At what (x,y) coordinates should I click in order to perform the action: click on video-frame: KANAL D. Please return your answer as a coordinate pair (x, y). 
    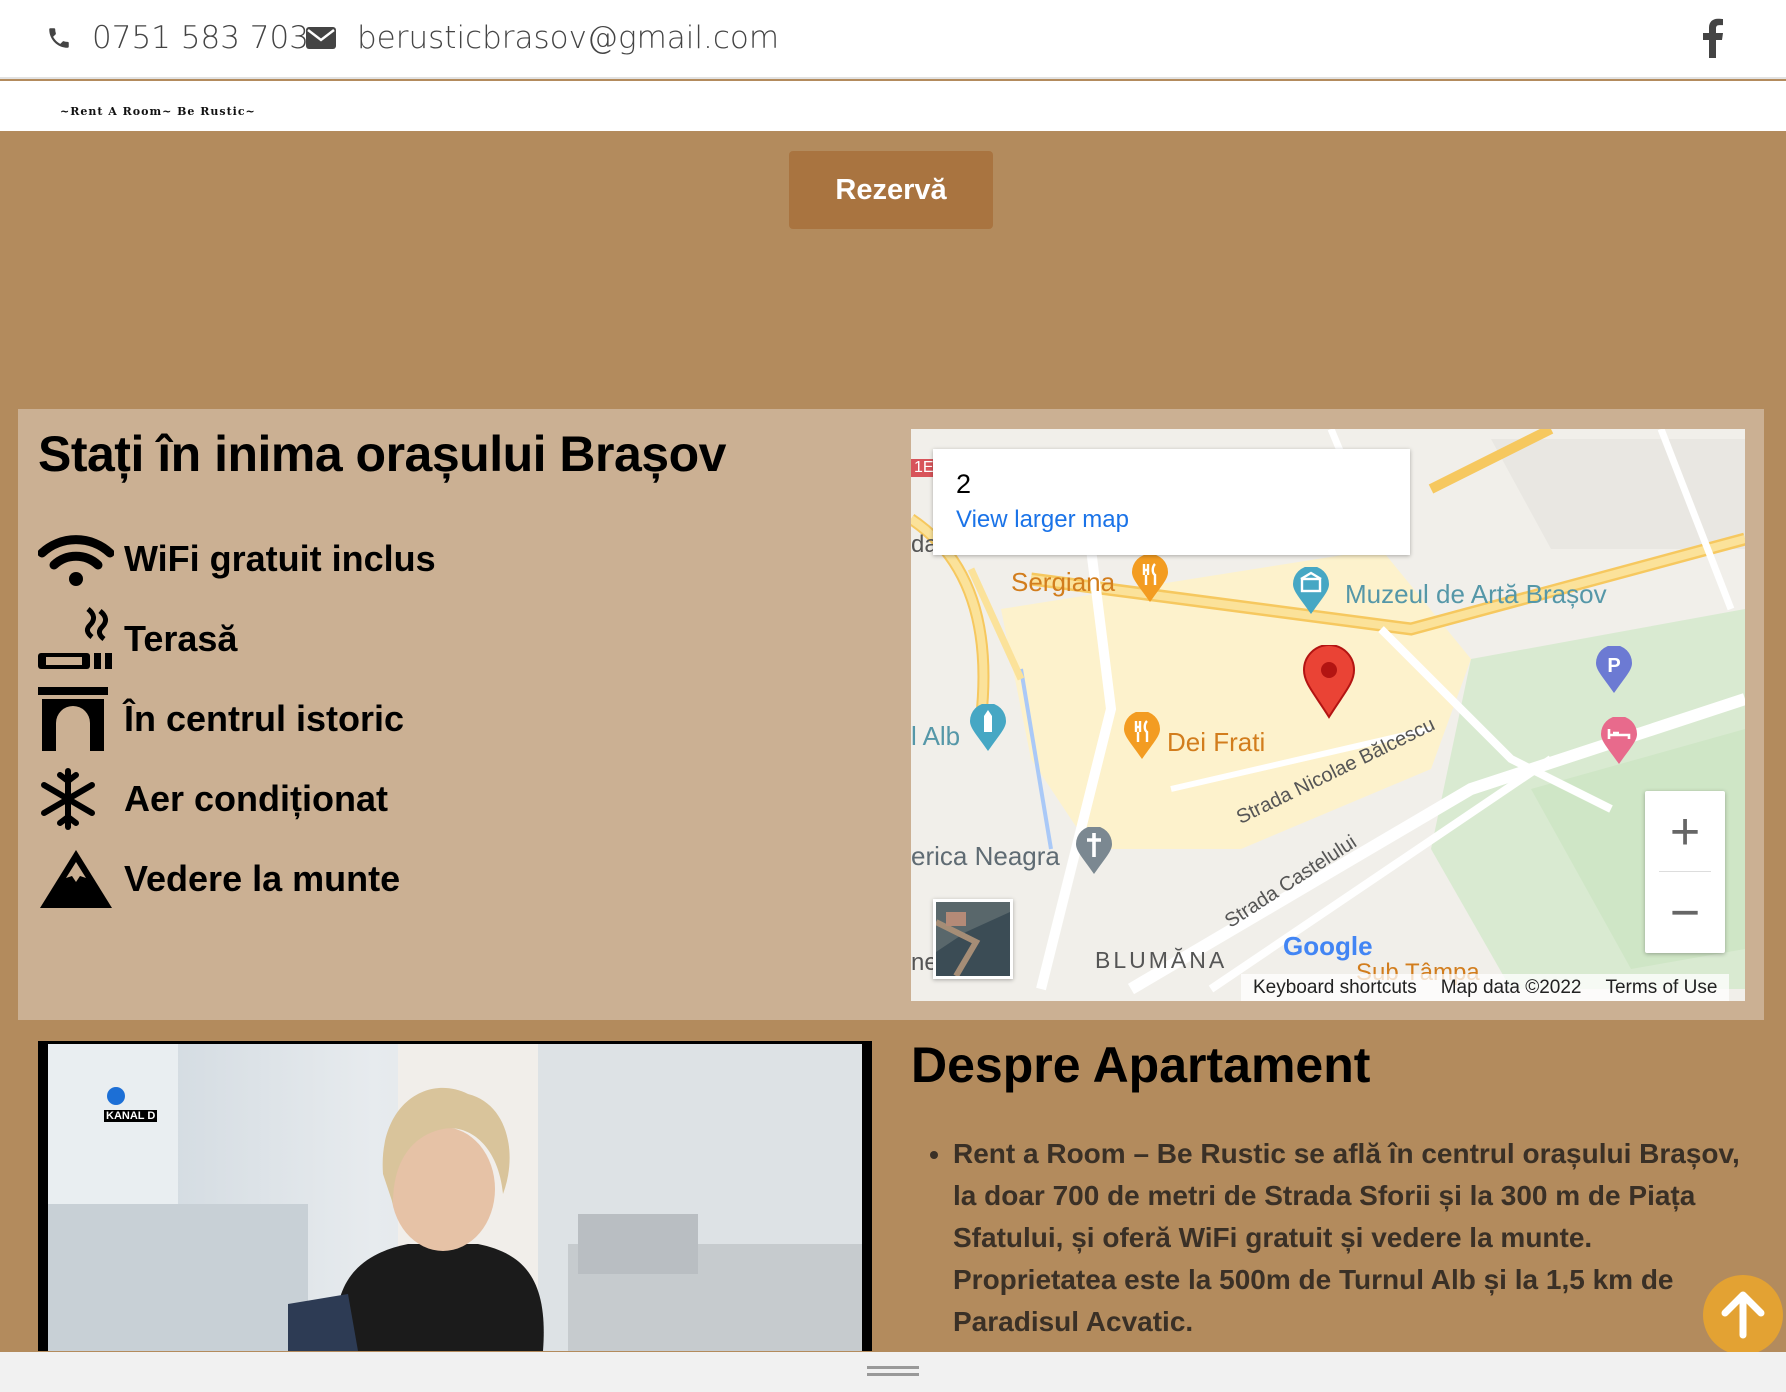
    Looking at the image, I should click on (455, 1197).